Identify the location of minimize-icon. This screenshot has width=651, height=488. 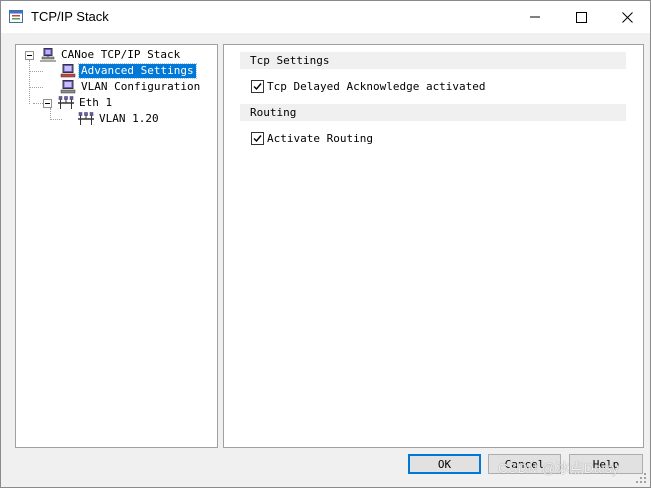
(535, 17).